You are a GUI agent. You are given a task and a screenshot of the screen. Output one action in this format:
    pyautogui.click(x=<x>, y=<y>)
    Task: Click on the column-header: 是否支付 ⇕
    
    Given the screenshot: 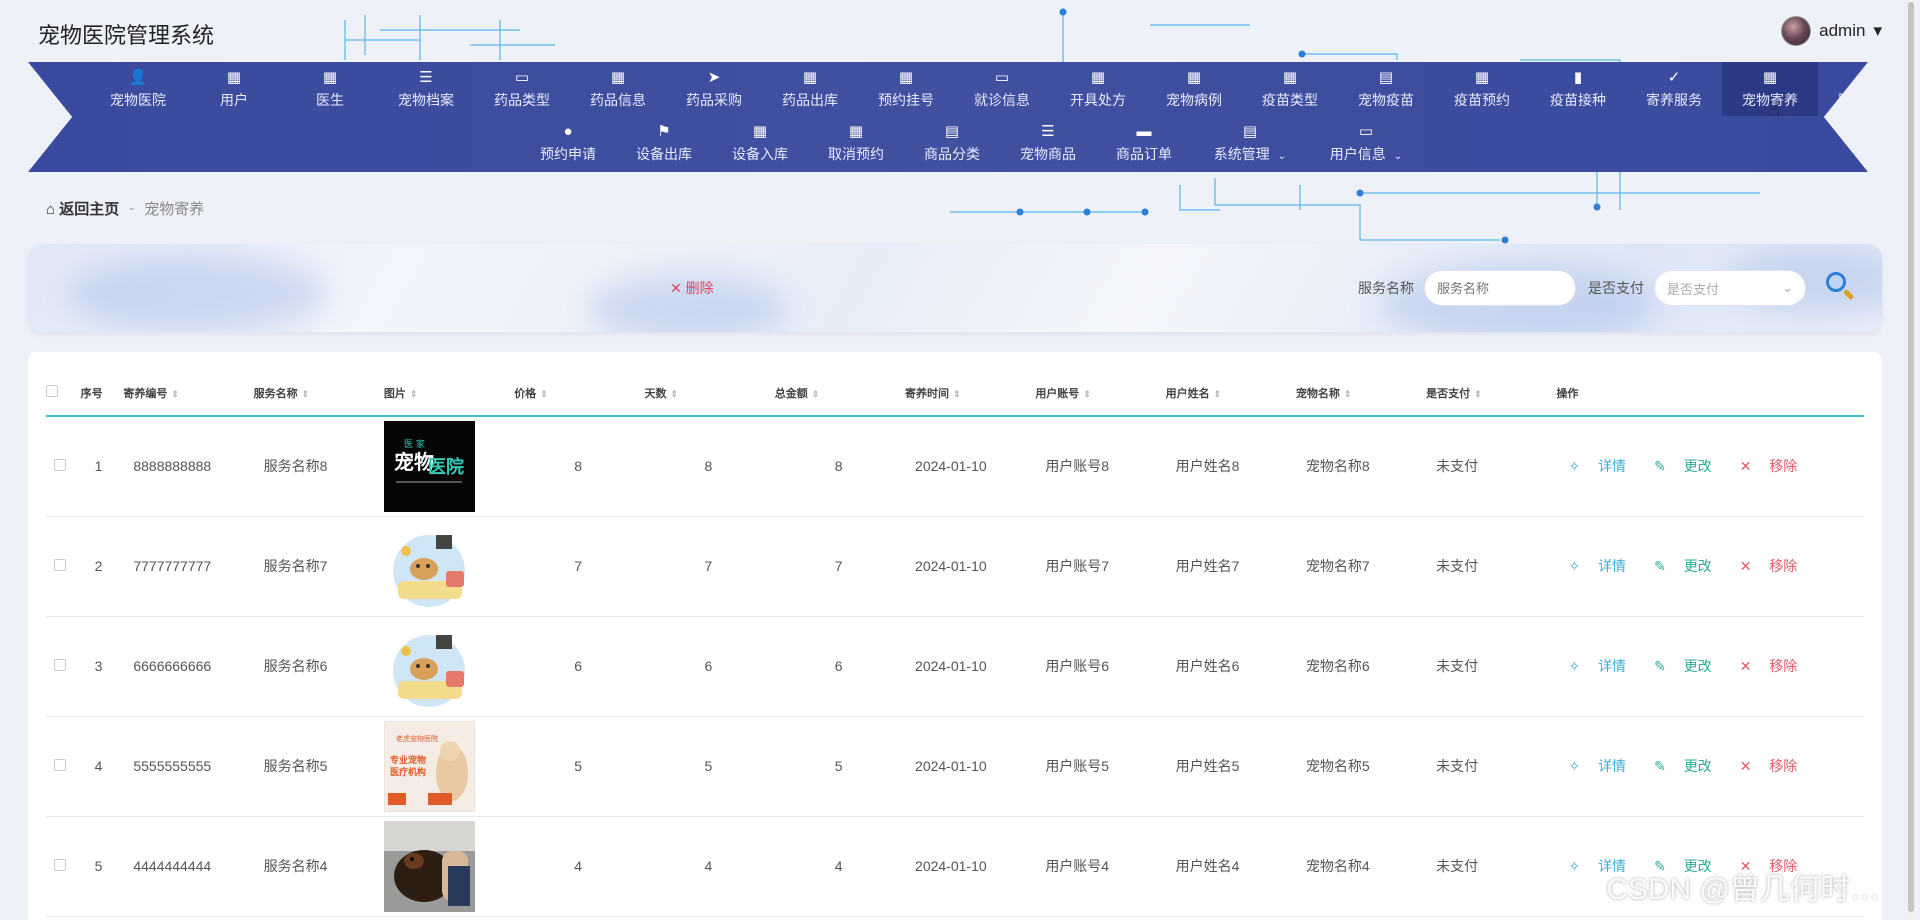 What is the action you would take?
    pyautogui.click(x=1491, y=393)
    